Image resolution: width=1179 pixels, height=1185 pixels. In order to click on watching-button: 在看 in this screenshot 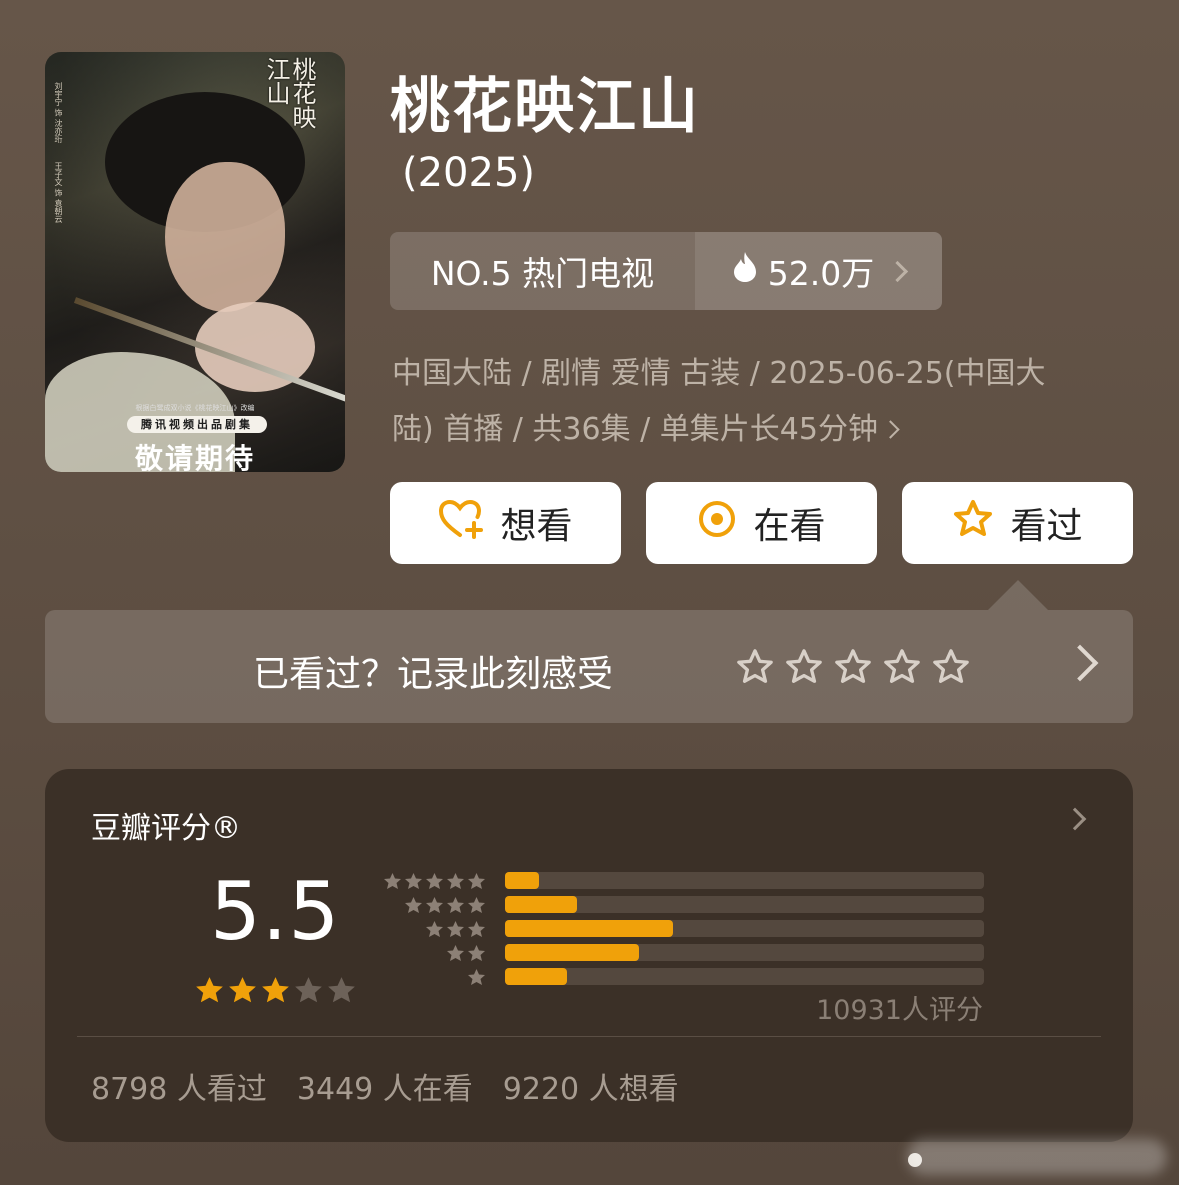, I will do `click(761, 523)`.